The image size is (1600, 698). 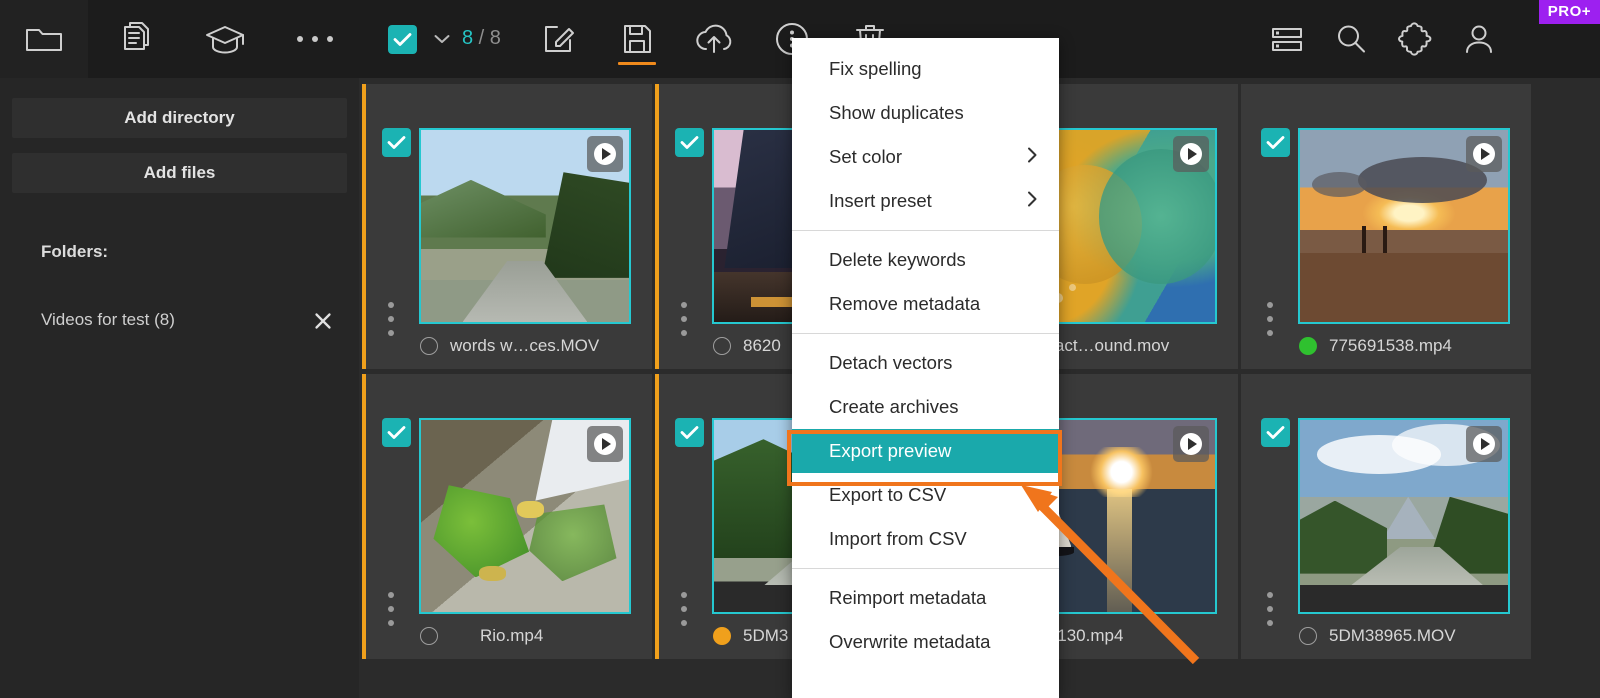 I want to click on folder-item-label: Videos for test (8), so click(x=108, y=319).